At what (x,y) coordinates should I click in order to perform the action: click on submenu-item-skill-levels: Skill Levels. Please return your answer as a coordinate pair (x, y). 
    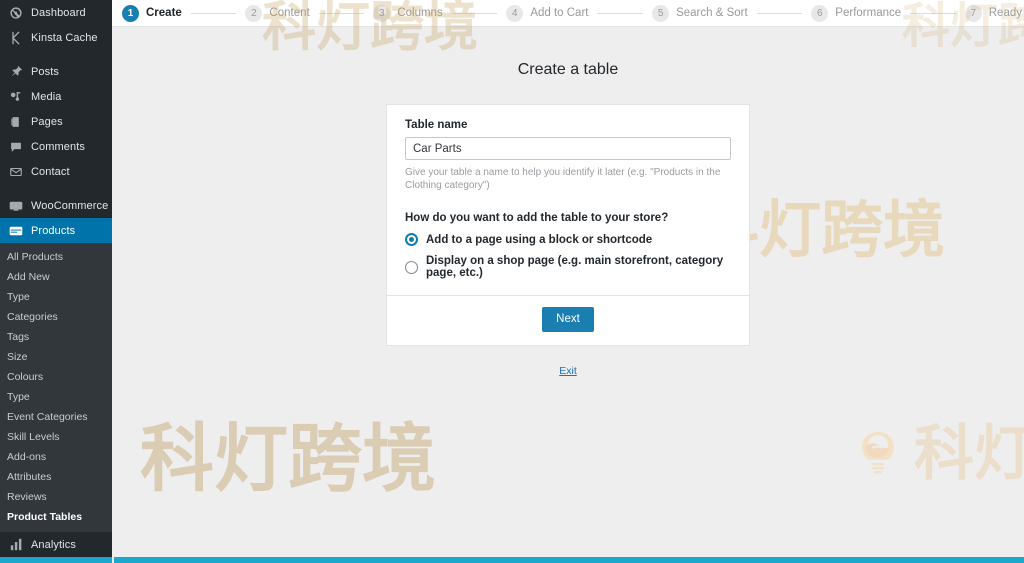
    Looking at the image, I should click on (56, 437).